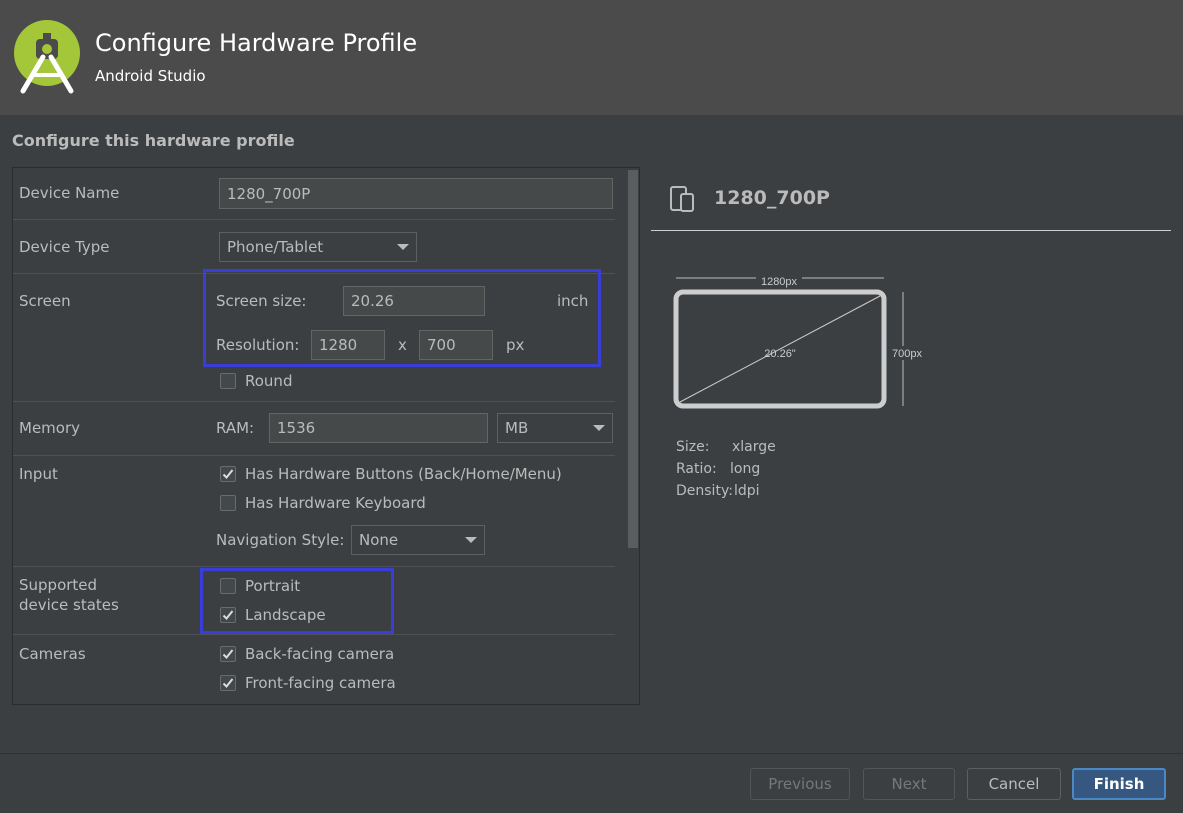 The width and height of the screenshot is (1183, 813). Describe the element at coordinates (64, 247) in the screenshot. I see `device-type-label: Device Type` at that location.